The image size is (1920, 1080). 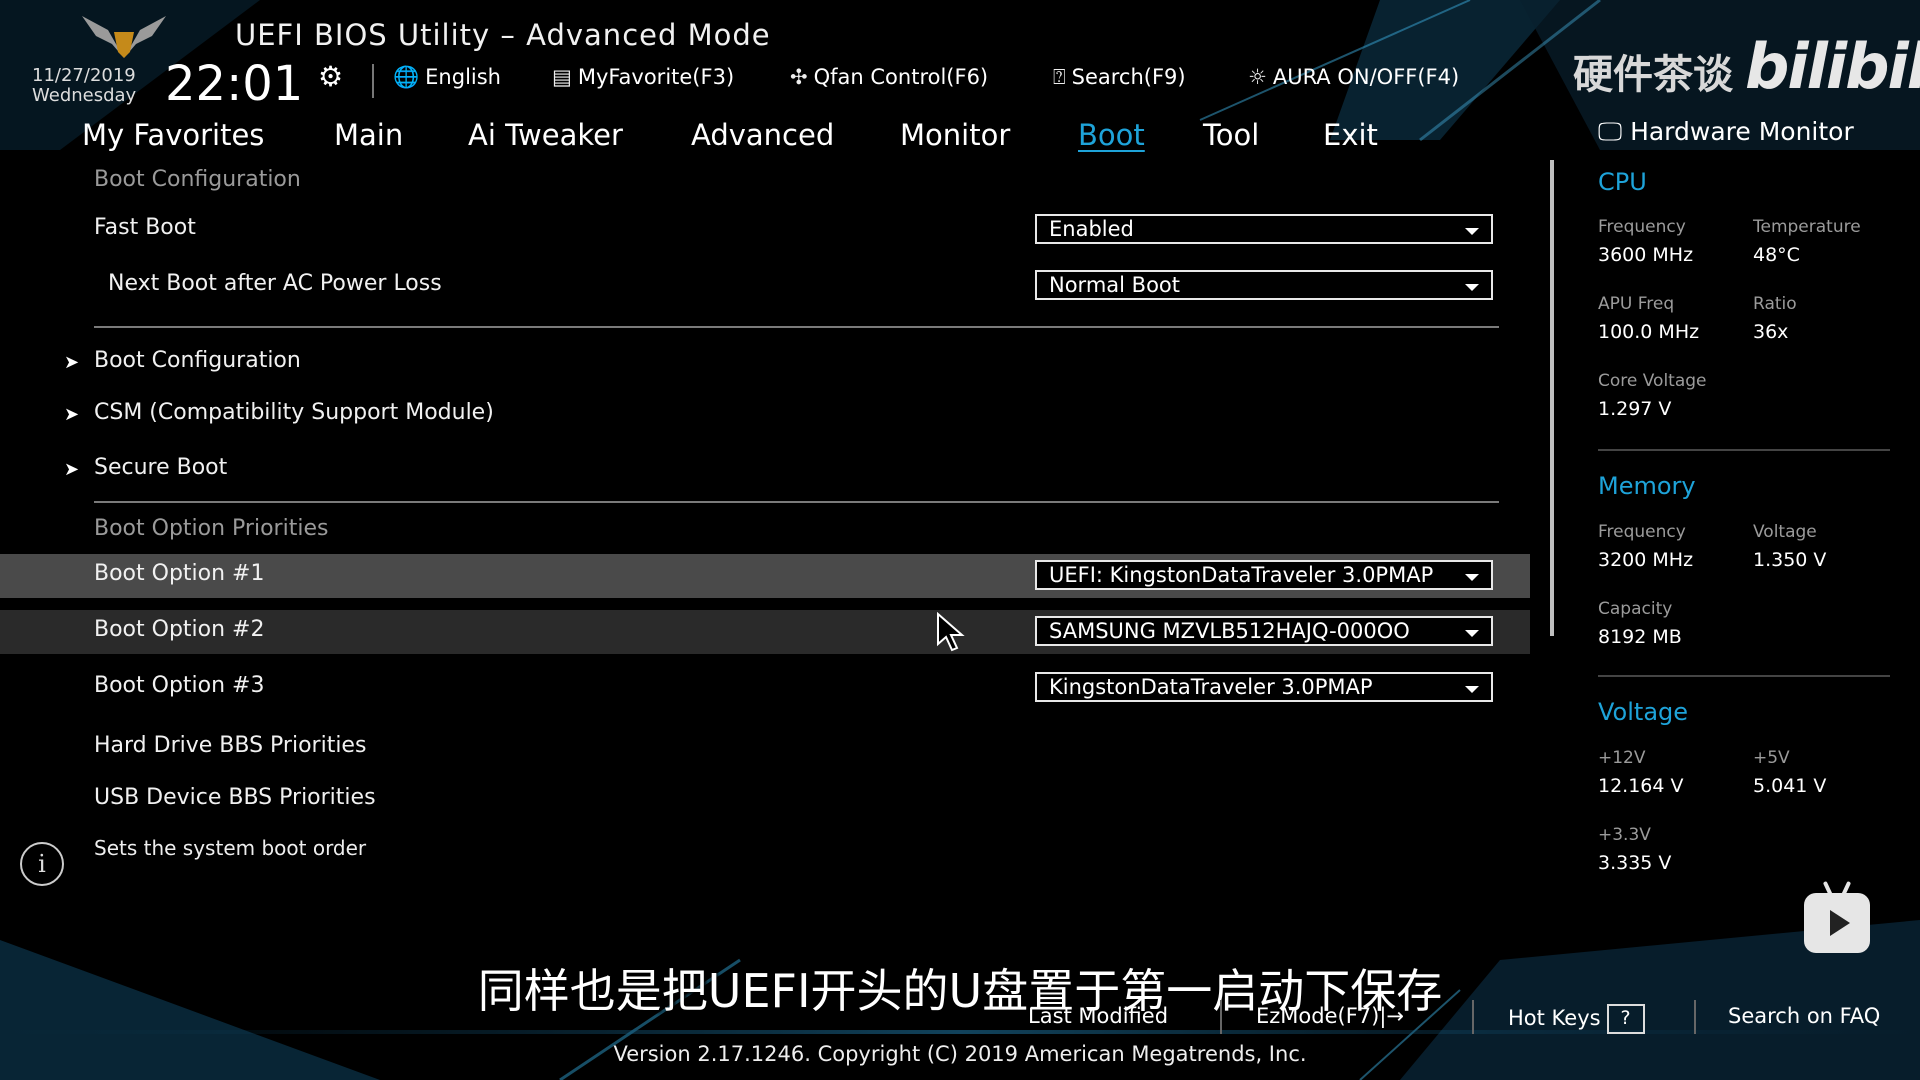 What do you see at coordinates (1635, 409) in the screenshot?
I see `hw-core-voltage: 1.297 V` at bounding box center [1635, 409].